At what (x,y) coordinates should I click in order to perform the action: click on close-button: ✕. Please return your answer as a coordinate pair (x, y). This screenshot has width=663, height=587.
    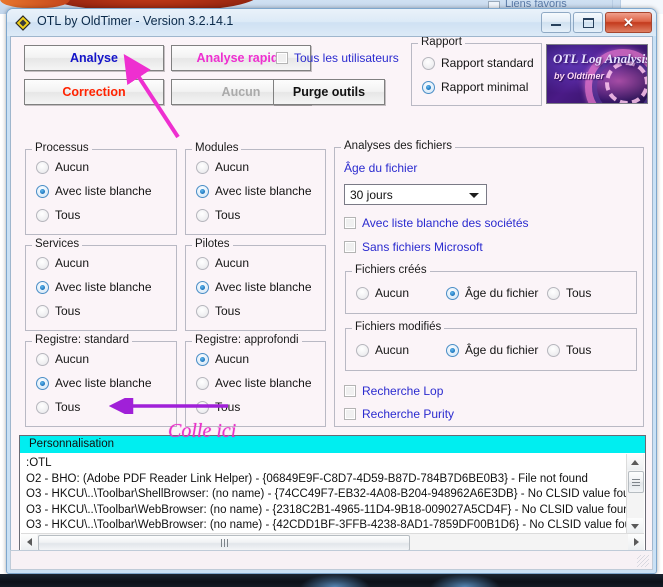
    Looking at the image, I should click on (628, 22).